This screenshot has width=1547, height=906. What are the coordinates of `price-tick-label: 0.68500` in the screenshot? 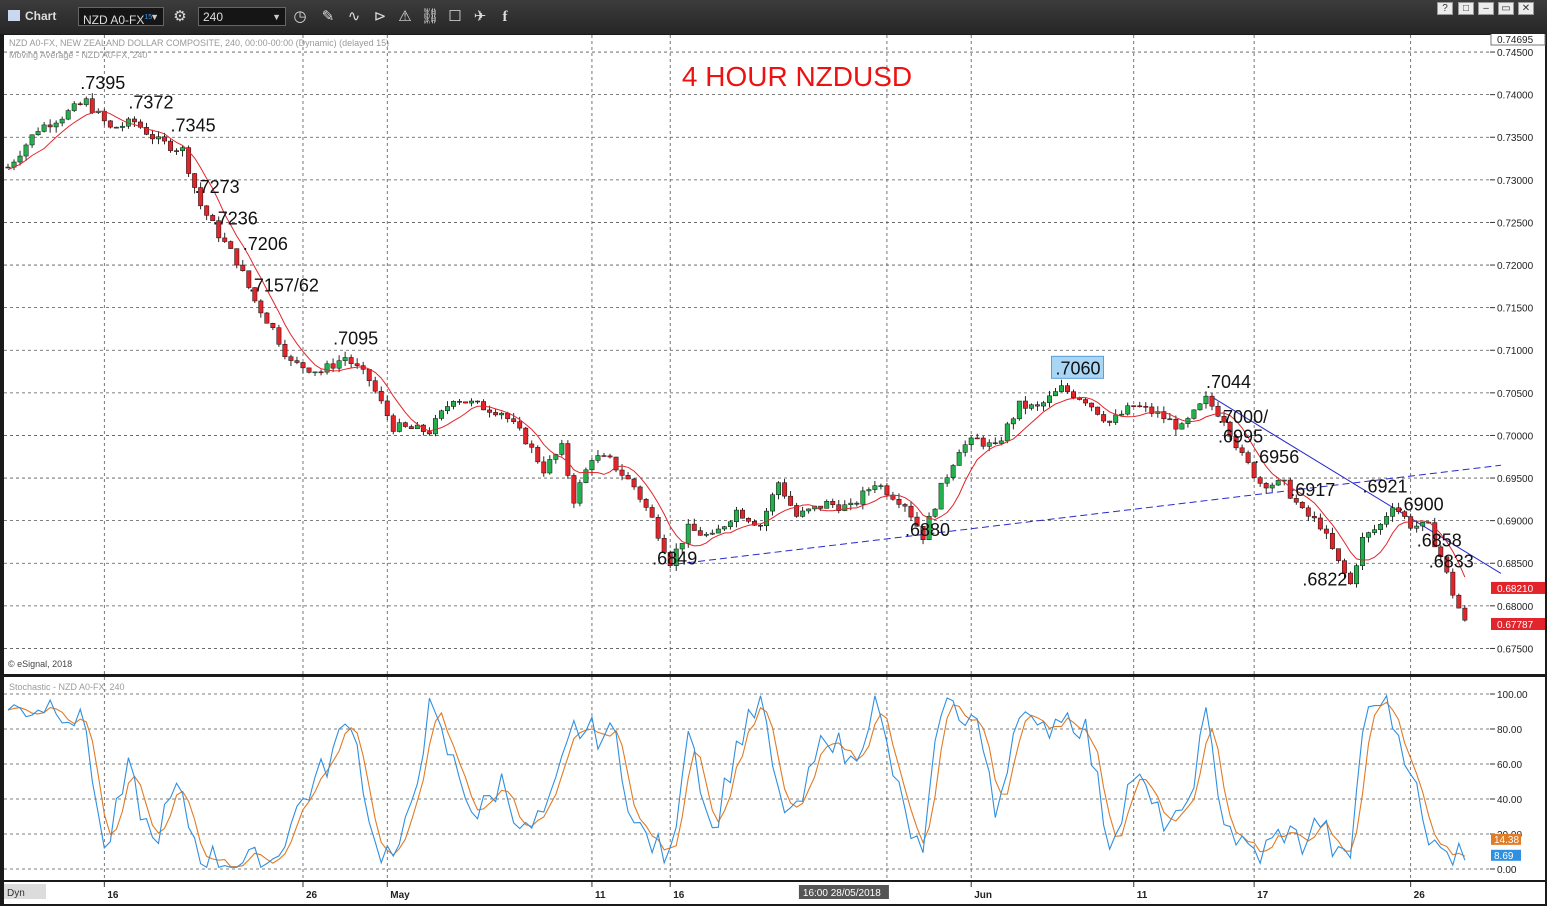 It's located at (1515, 564).